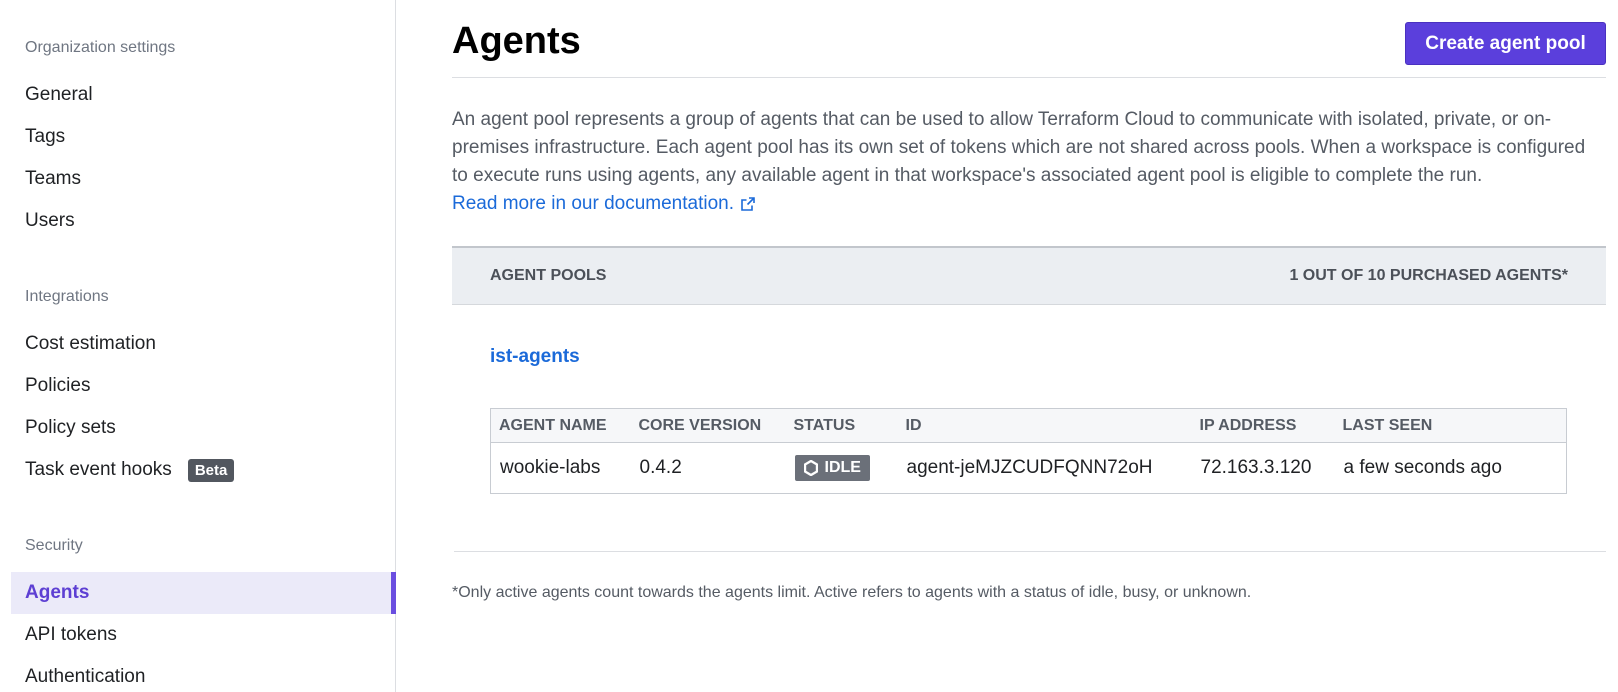  What do you see at coordinates (516, 41) in the screenshot?
I see `page-title: Agents` at bounding box center [516, 41].